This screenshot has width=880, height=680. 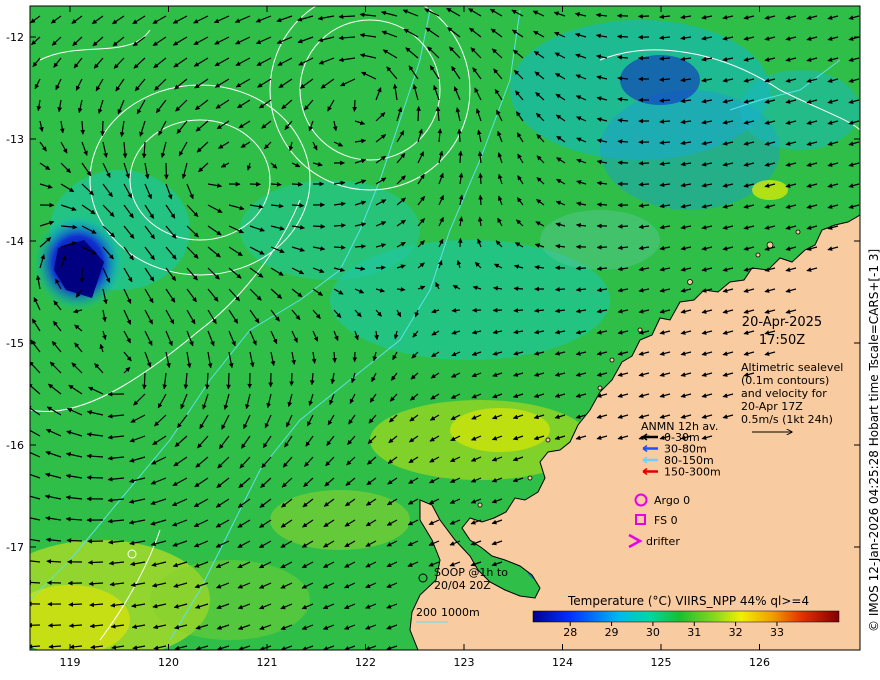 What do you see at coordinates (782, 322) in the screenshot?
I see `date-label: 20-Apr-2025` at bounding box center [782, 322].